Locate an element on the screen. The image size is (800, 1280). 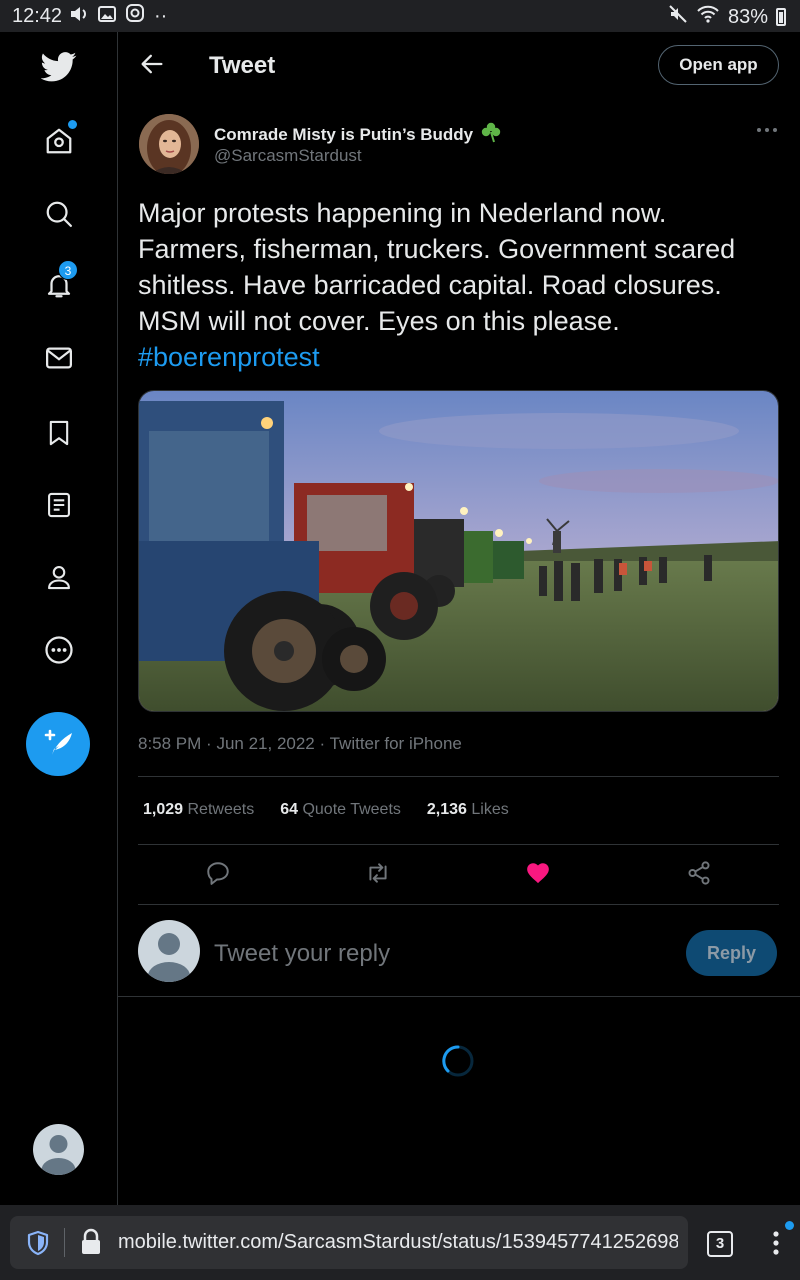
reply-input is located at coordinates (429, 954).